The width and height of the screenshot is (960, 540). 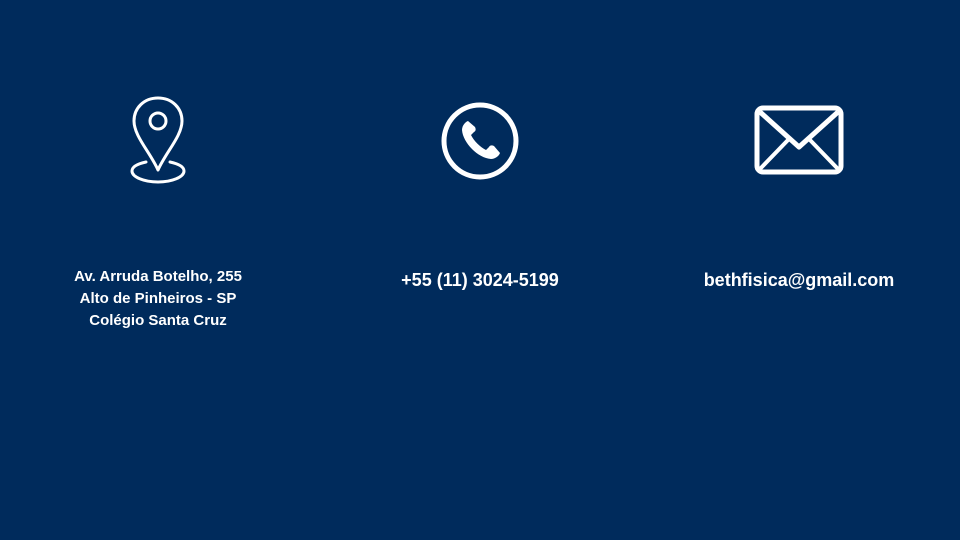 What do you see at coordinates (480, 280) in the screenshot?
I see `phone-text: +55 (11) 3024-5199` at bounding box center [480, 280].